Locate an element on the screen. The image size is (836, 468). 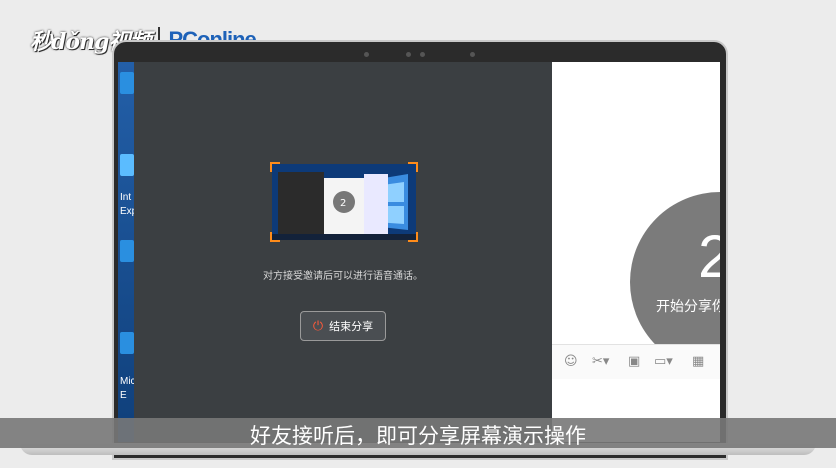
app-shortcut-icon is located at coordinates (127, 251).